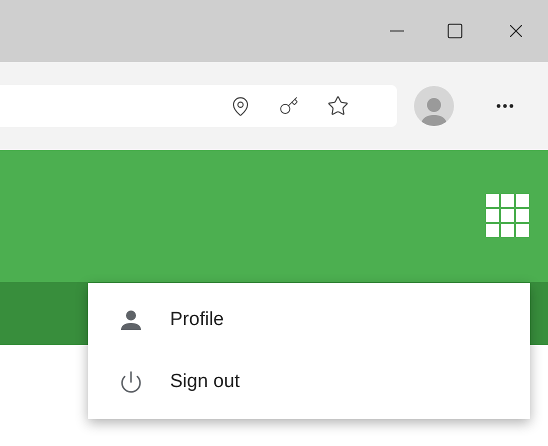  I want to click on maximize-icon, so click(455, 31).